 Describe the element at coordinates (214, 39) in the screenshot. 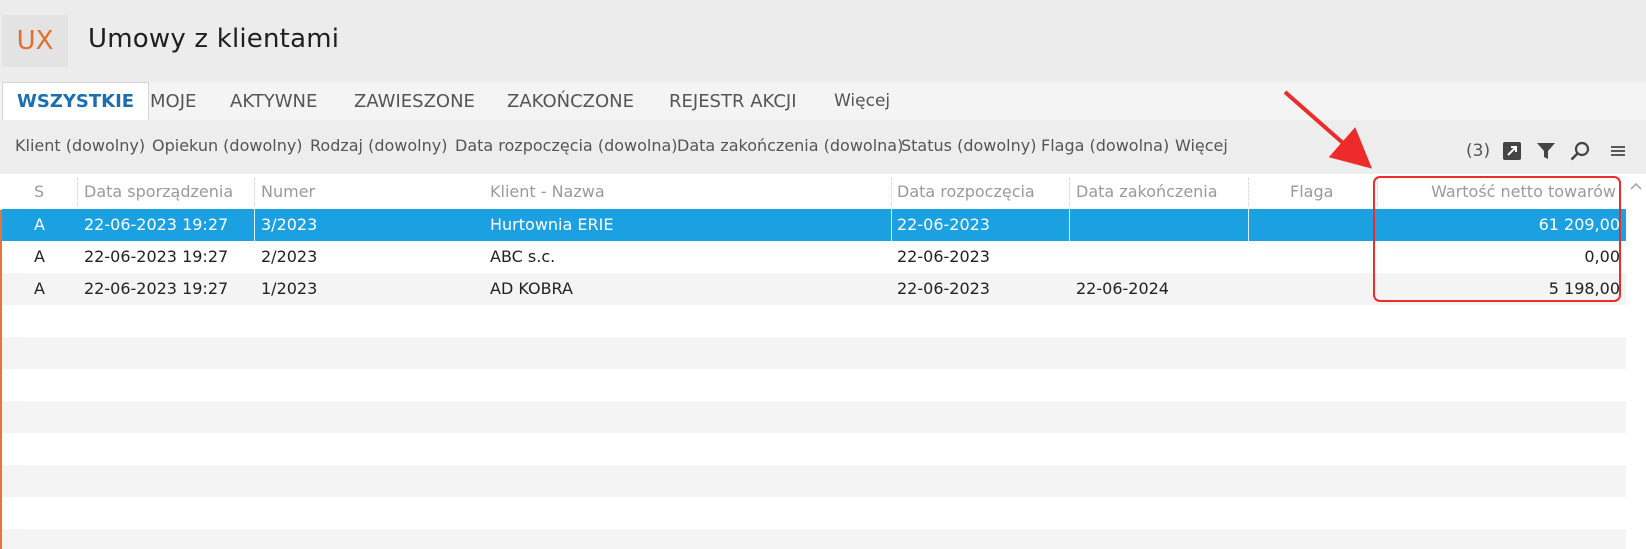

I see `page-title: Umowy z klientami` at that location.